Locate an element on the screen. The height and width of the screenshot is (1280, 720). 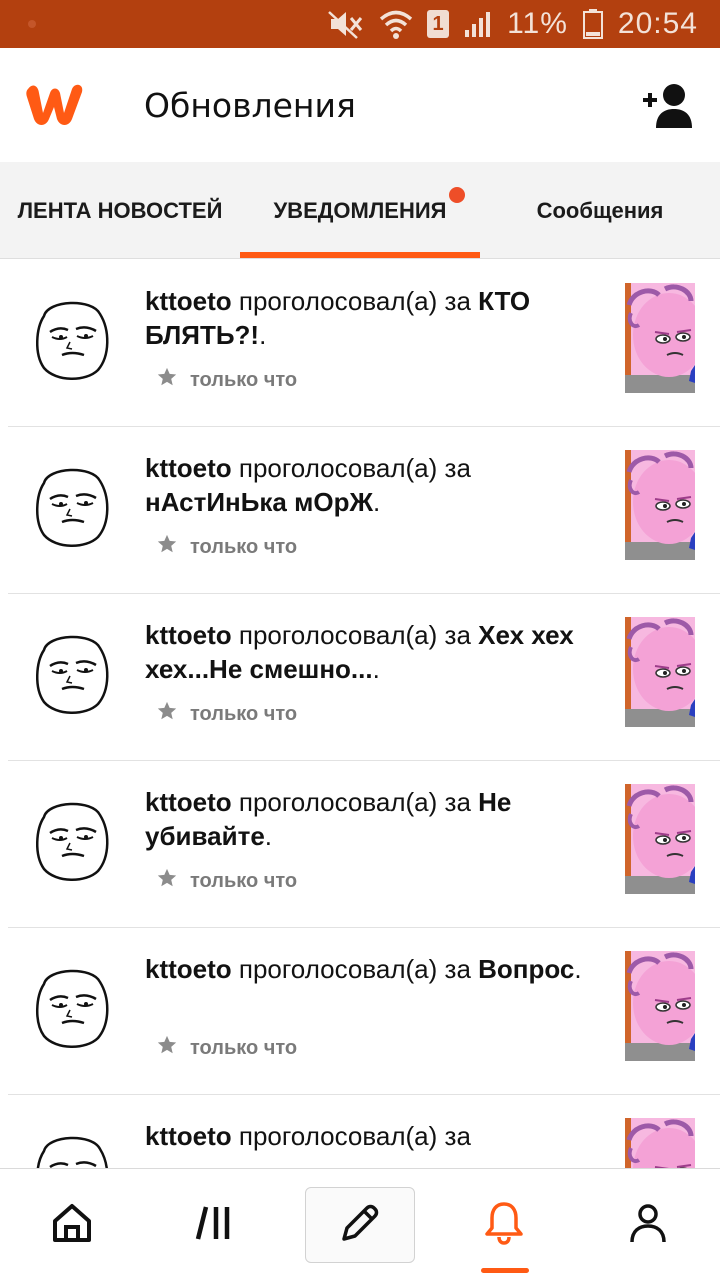
clock: 20:54 is located at coordinates (657, 23).